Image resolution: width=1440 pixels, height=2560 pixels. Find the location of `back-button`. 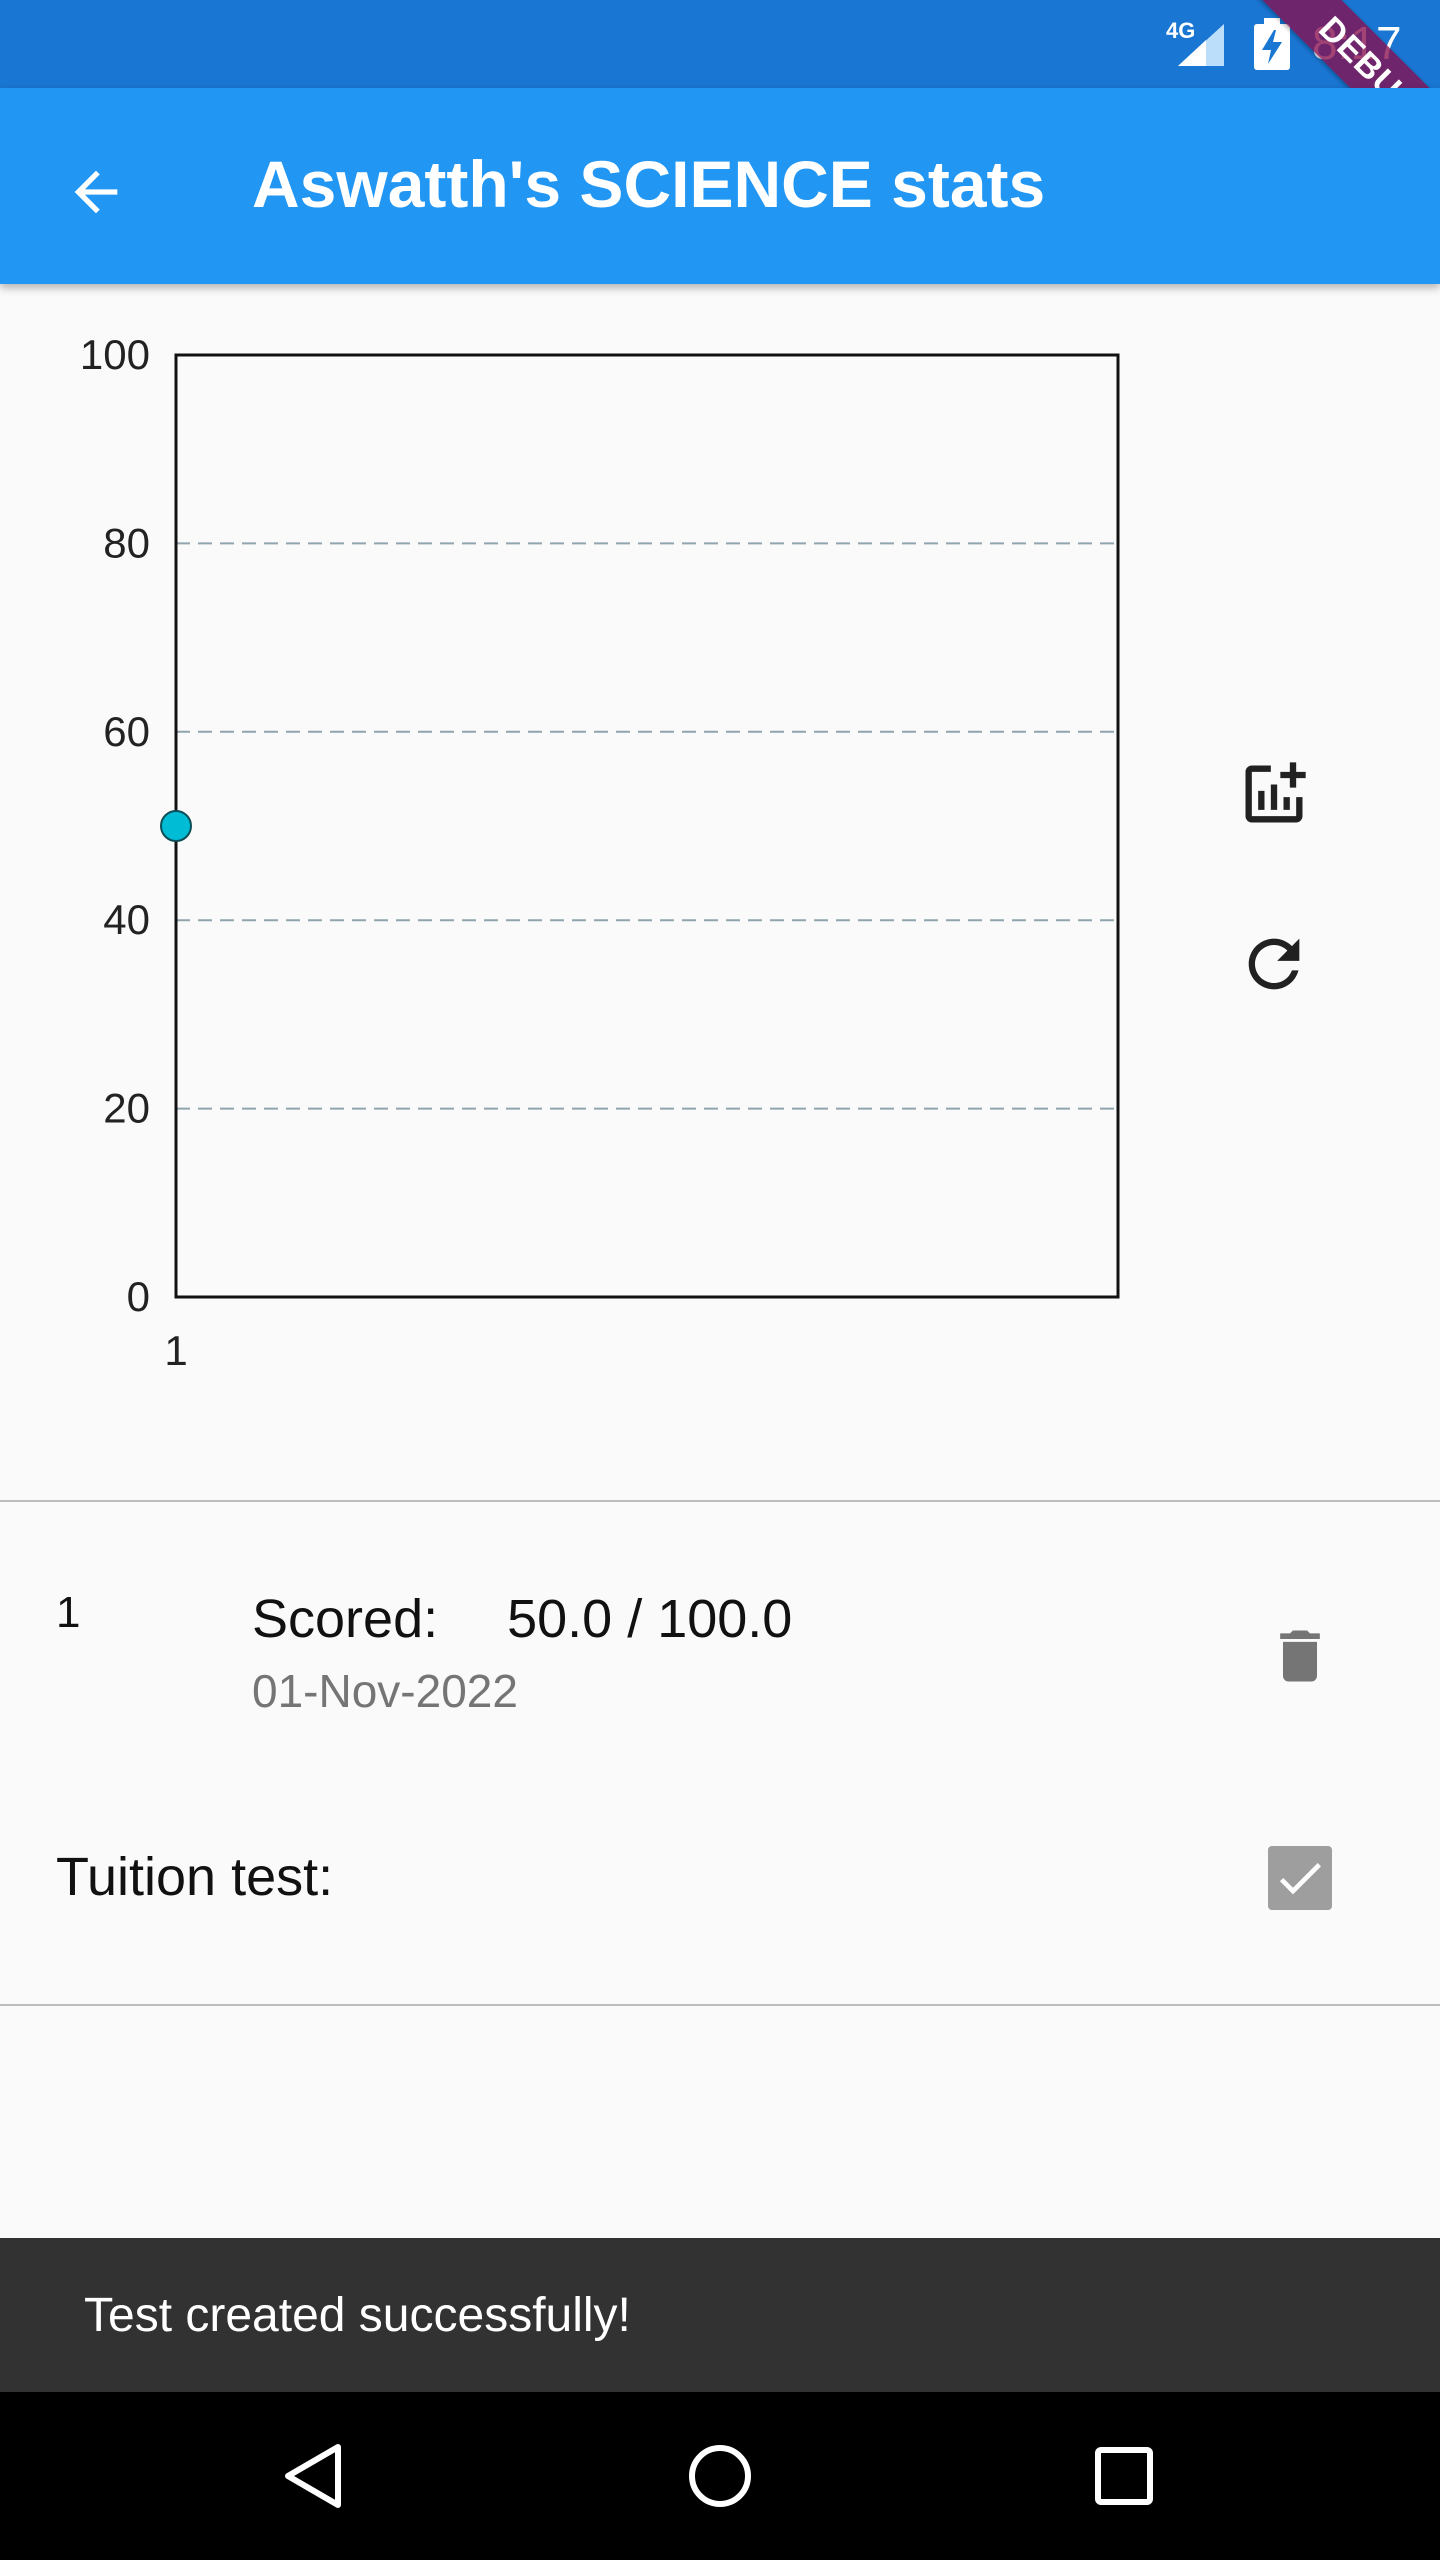

back-button is located at coordinates (96, 192).